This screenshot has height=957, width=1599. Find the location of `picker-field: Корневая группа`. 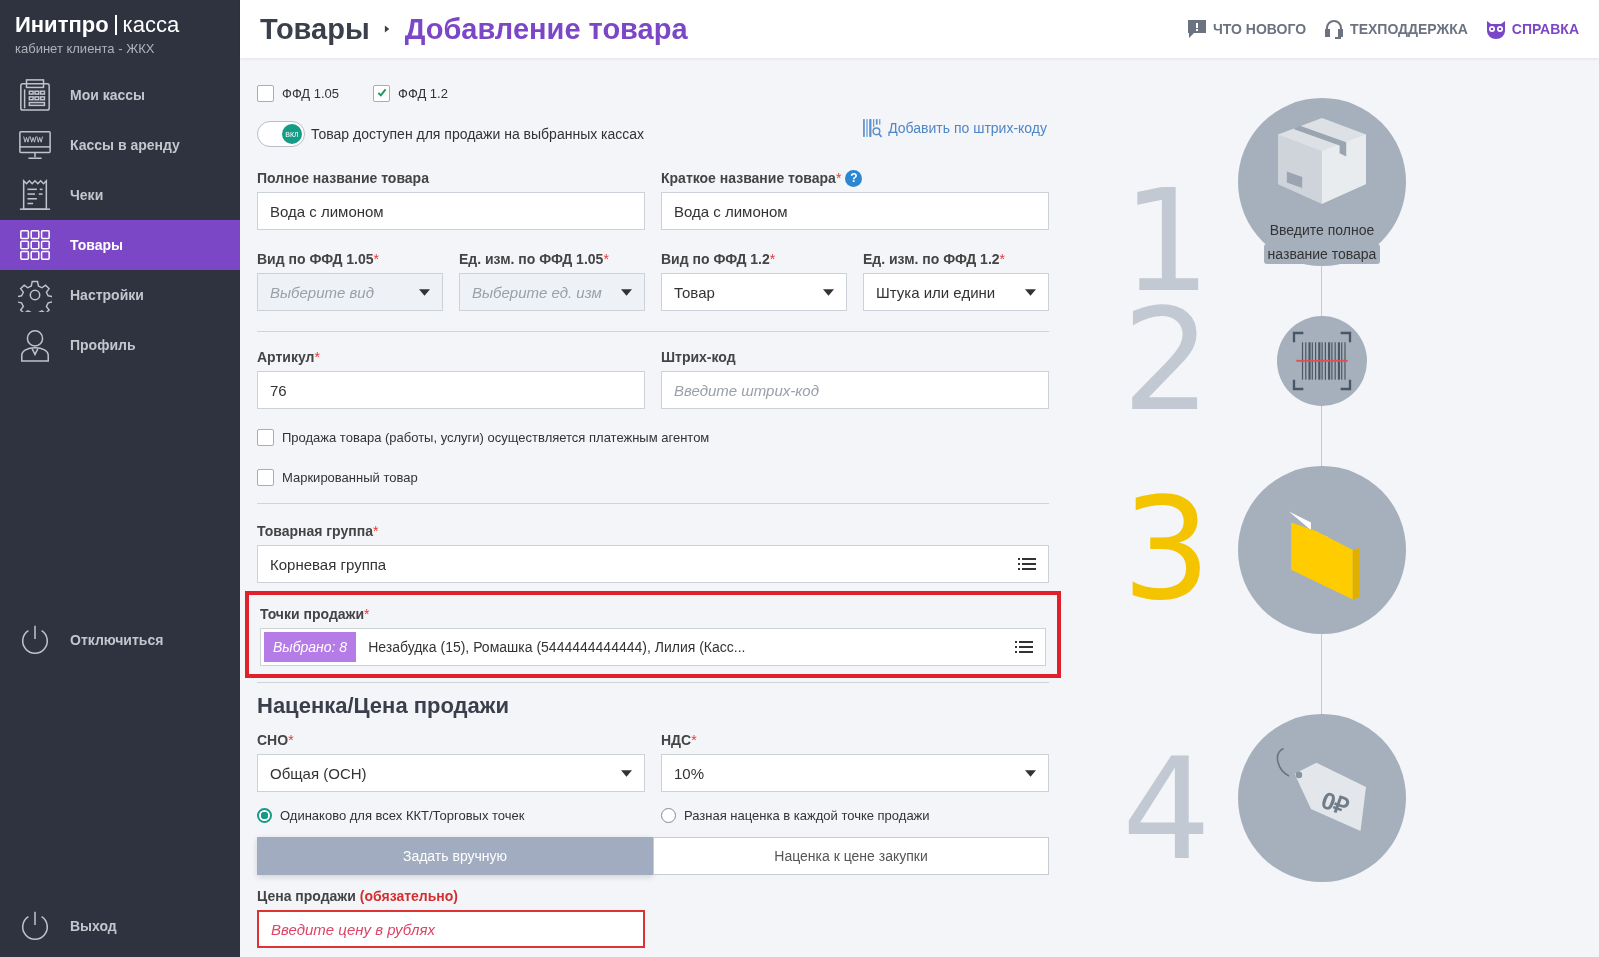

picker-field: Корневая группа is located at coordinates (653, 564).